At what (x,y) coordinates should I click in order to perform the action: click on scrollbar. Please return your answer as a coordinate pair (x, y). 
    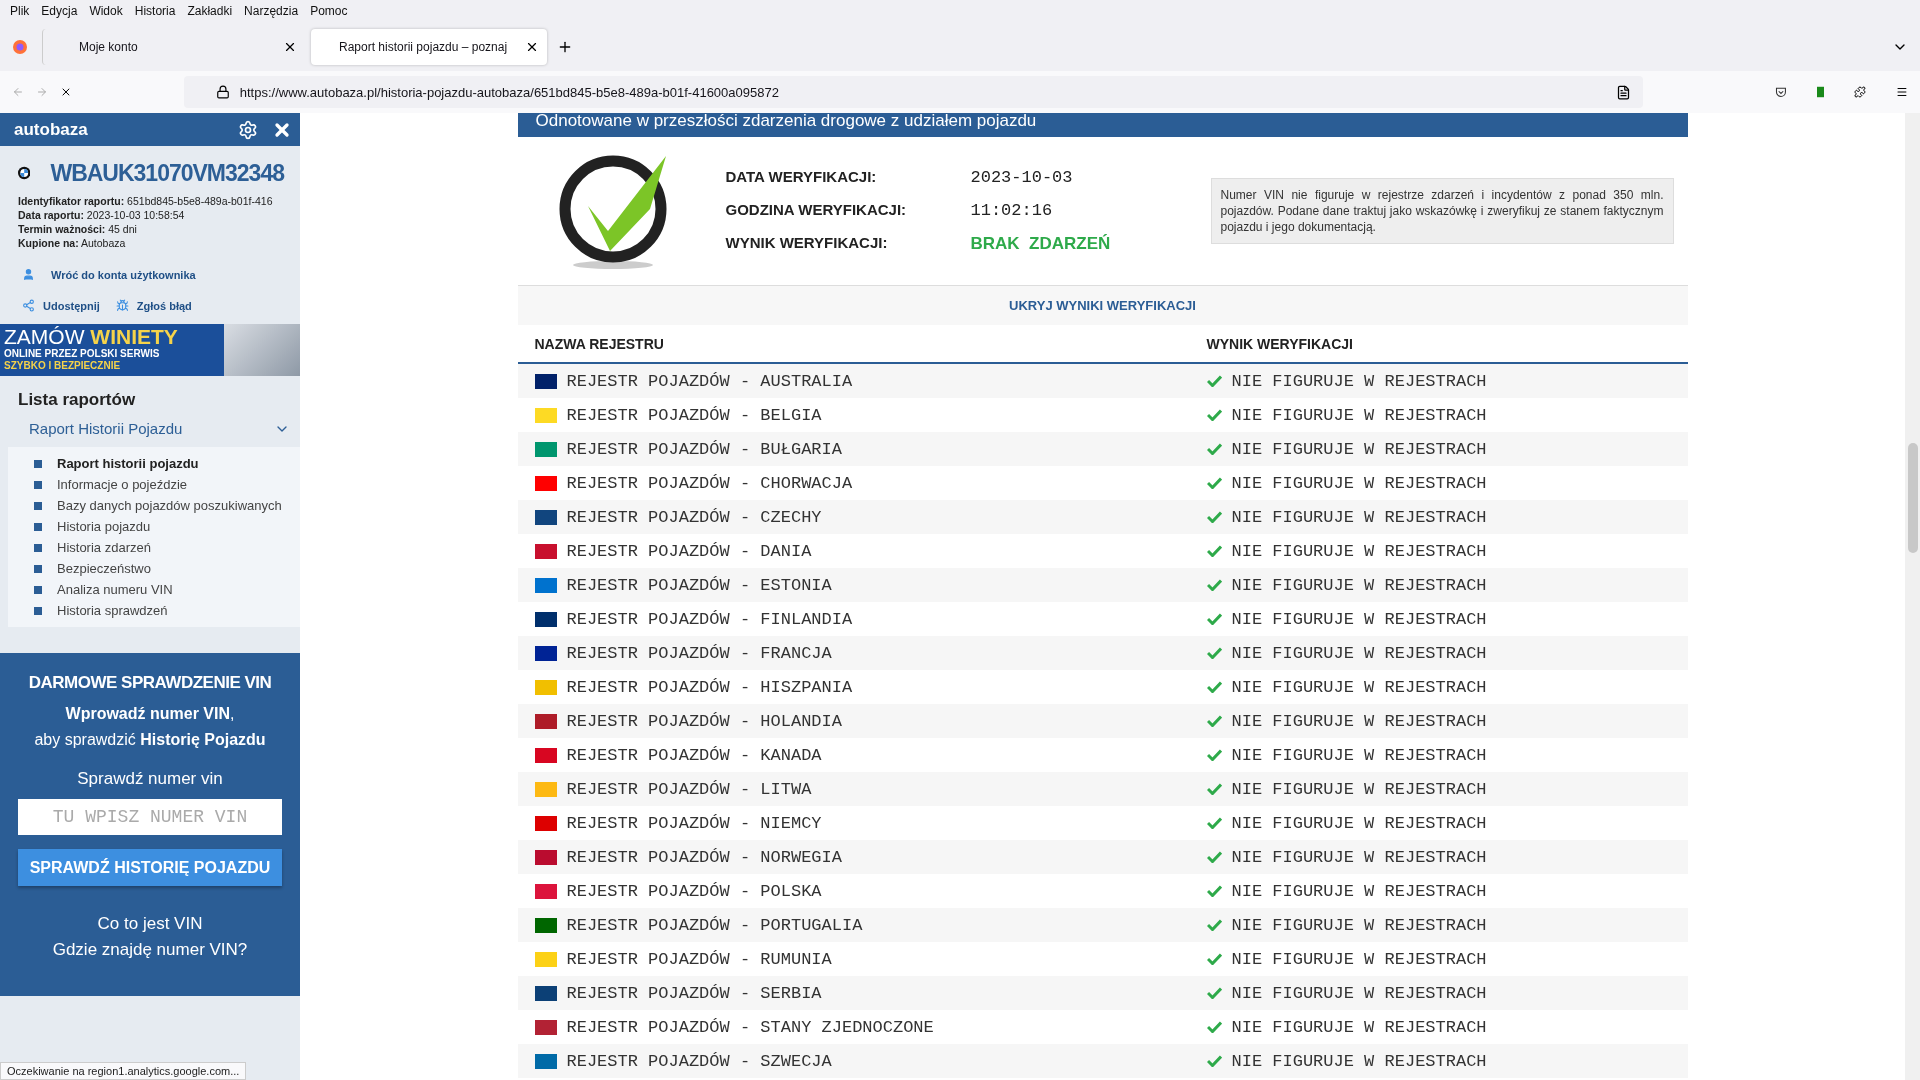
    Looking at the image, I should click on (1912, 596).